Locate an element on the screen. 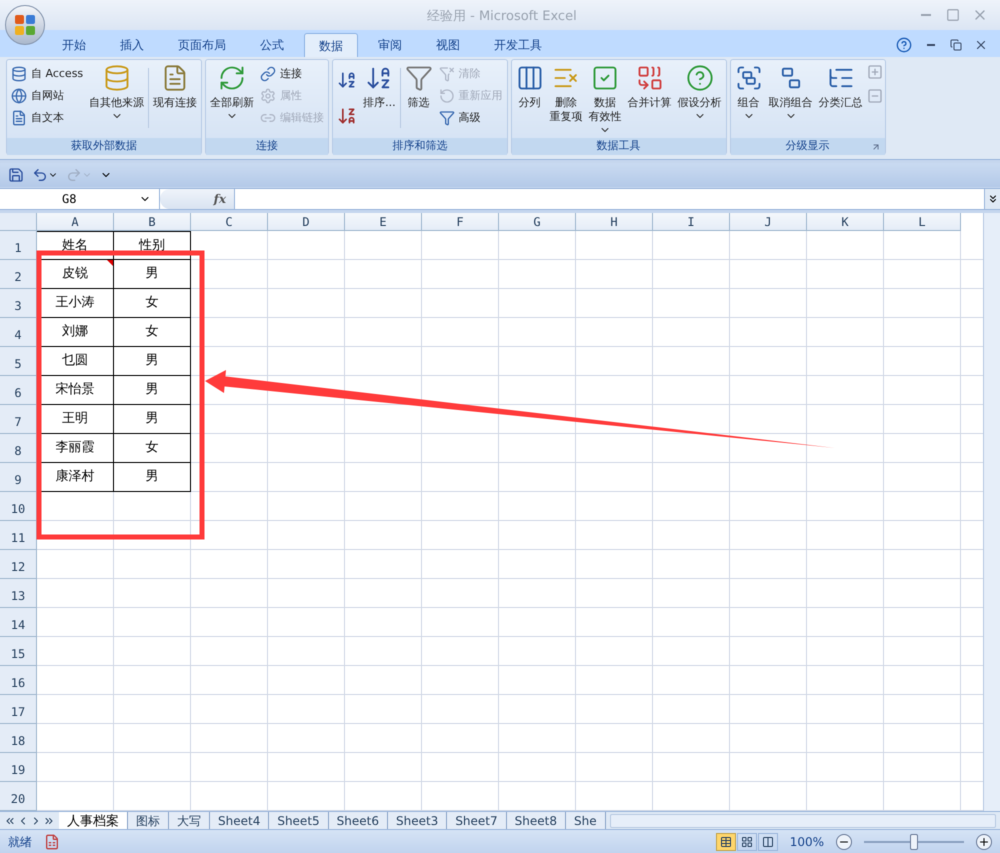 The width and height of the screenshot is (1000, 853). ribbon-tab: 开发工具 is located at coordinates (518, 45).